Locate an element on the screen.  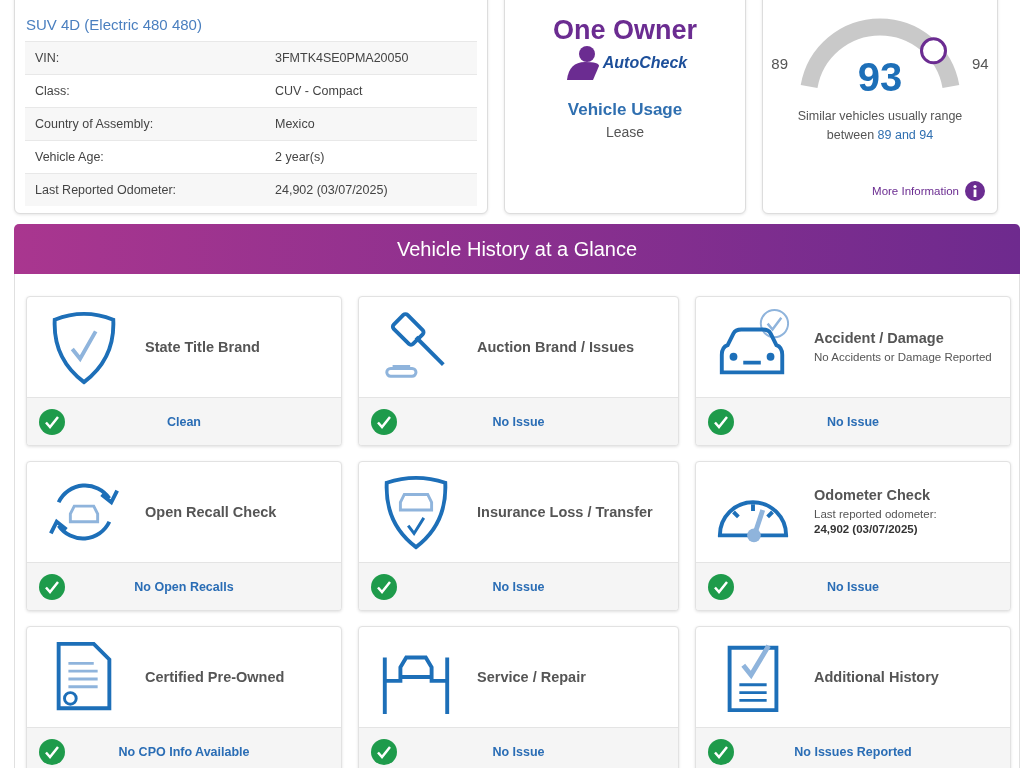
gauge-min-label: 89 is located at coordinates (779, 63).